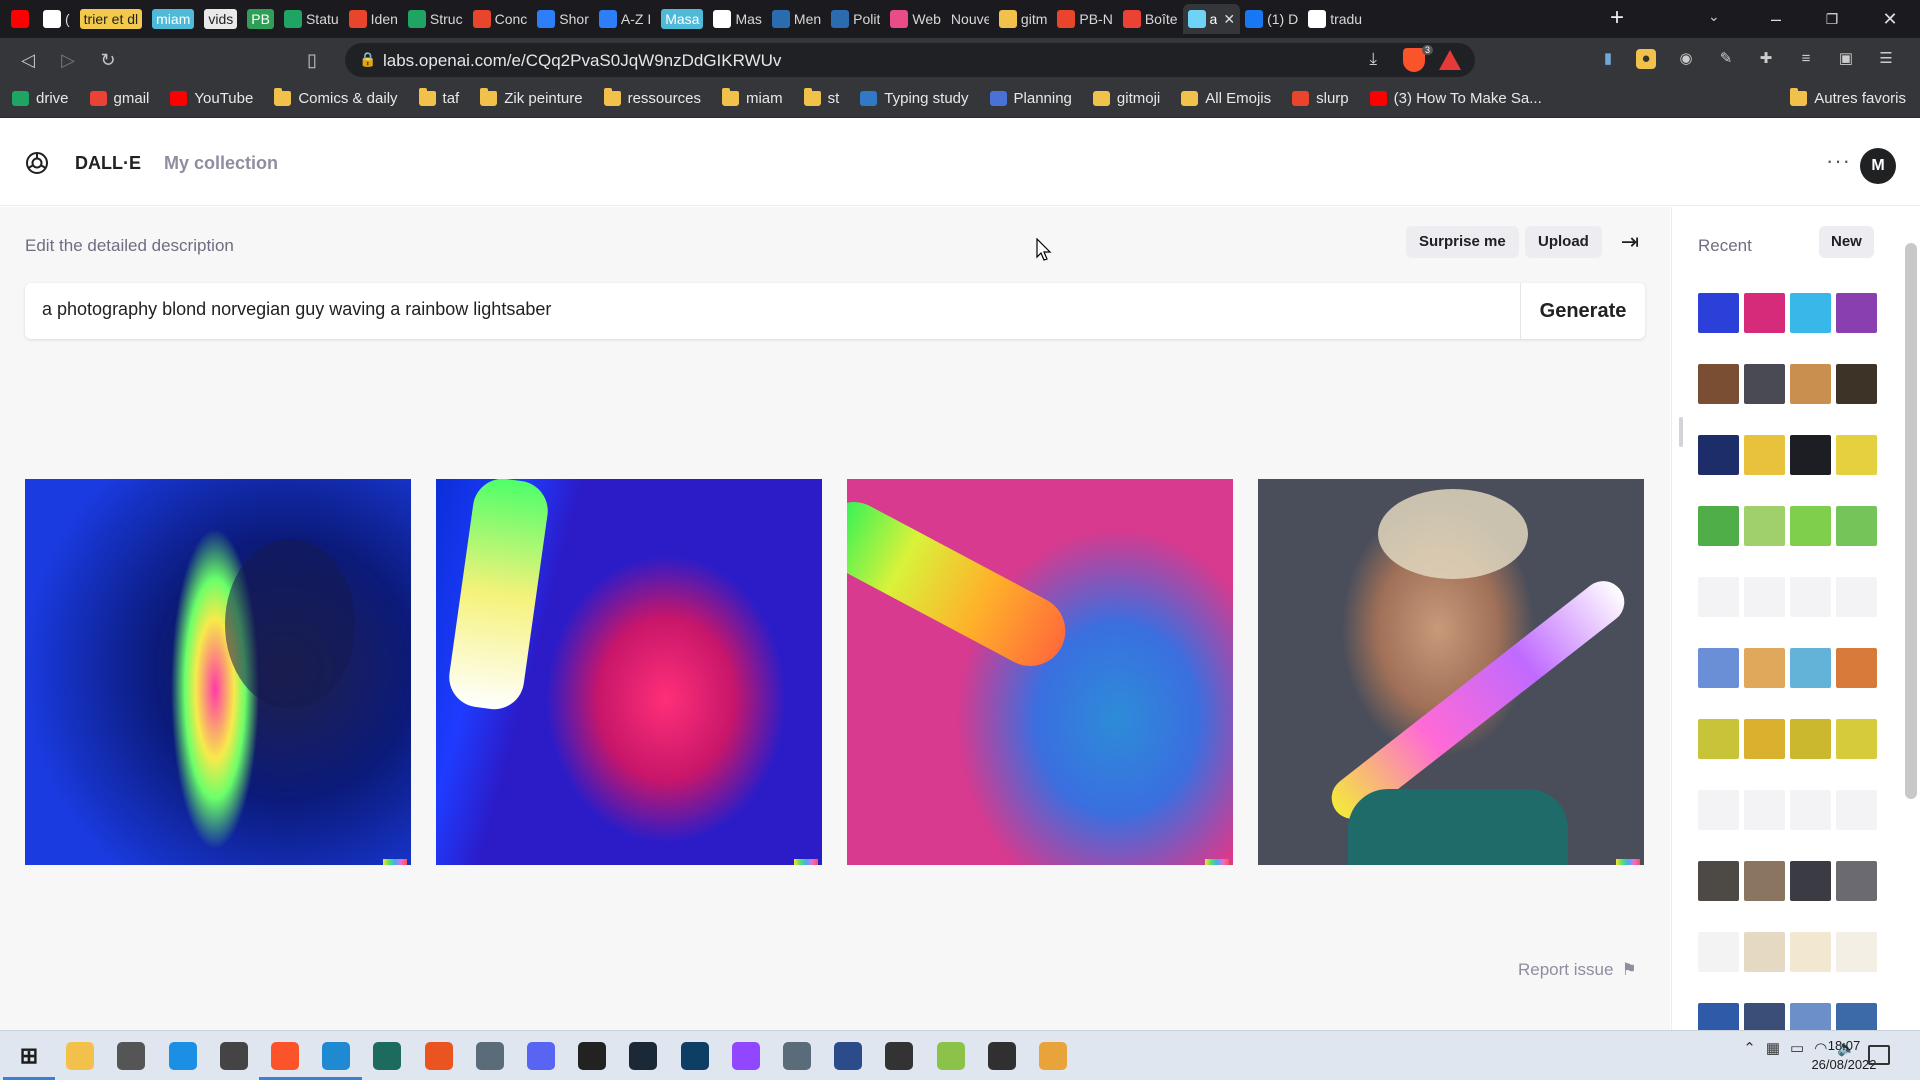  Describe the element at coordinates (1890, 19) in the screenshot. I see `close-window-button: ✕` at that location.